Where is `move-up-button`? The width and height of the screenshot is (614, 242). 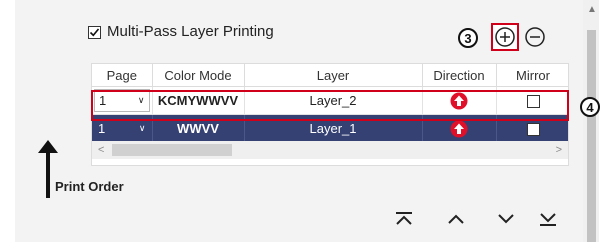 move-up-button is located at coordinates (456, 219).